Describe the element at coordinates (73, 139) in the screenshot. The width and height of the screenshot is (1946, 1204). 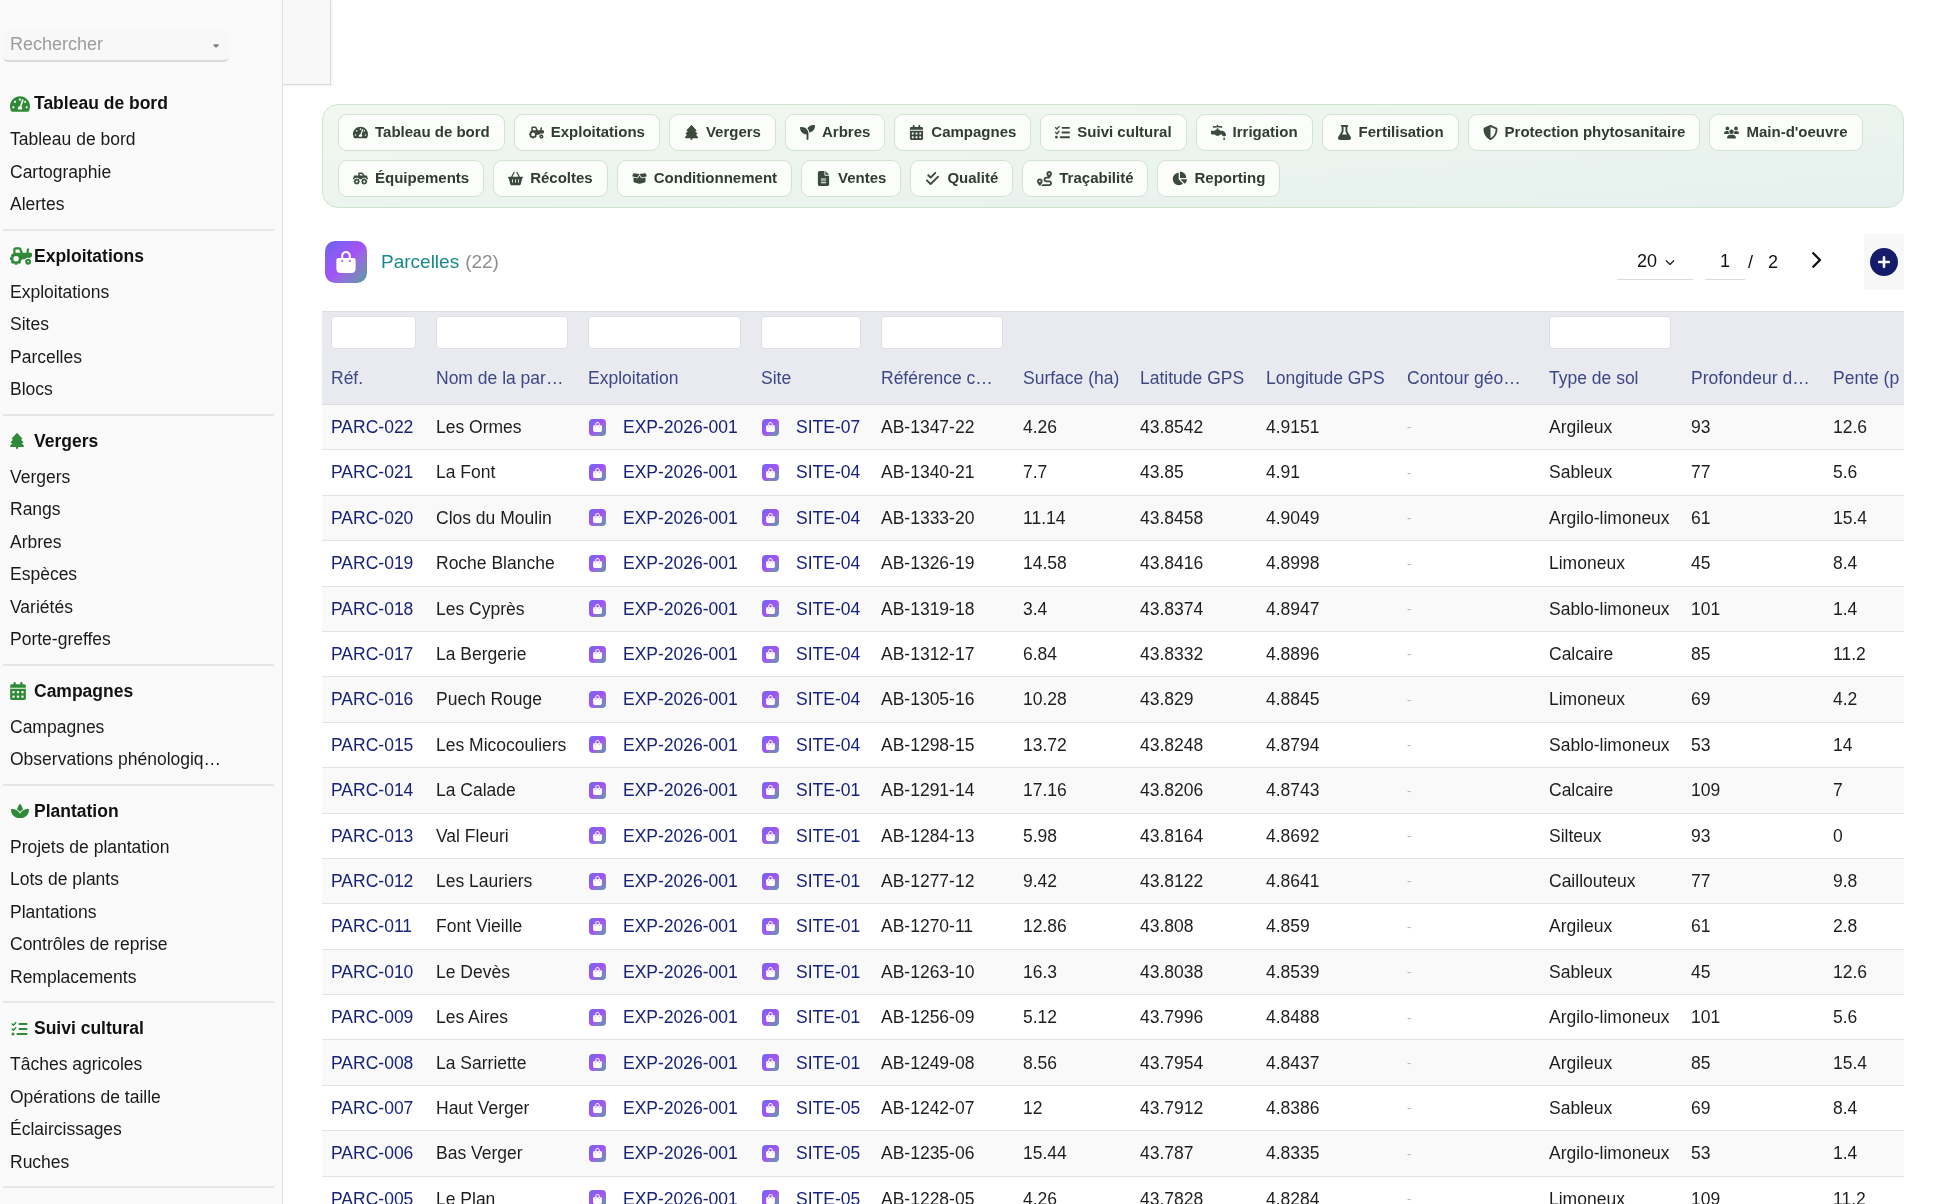
I see `sidebar-item: Tableau de bord` at that location.